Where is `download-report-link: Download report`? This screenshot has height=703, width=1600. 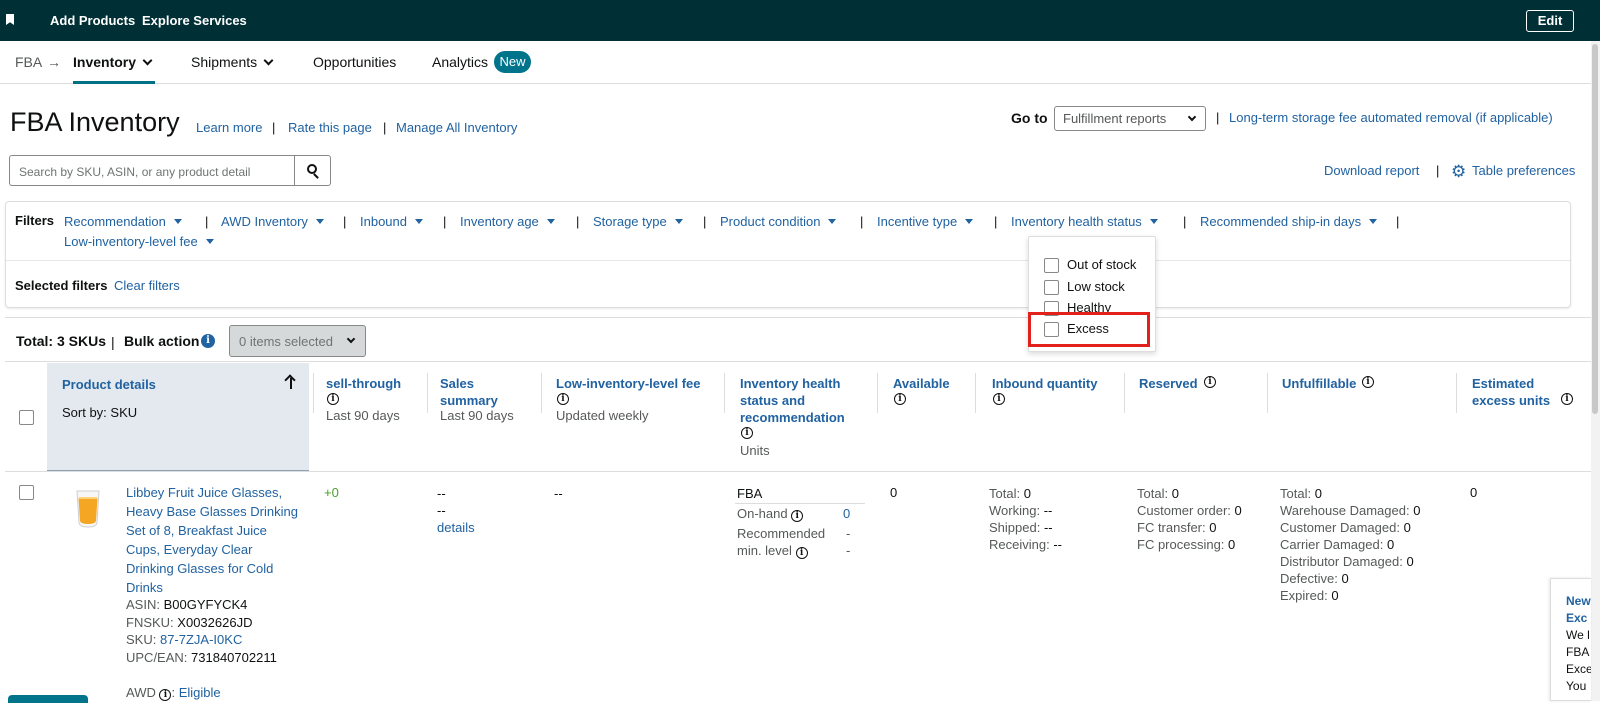
download-report-link: Download report is located at coordinates (1371, 170).